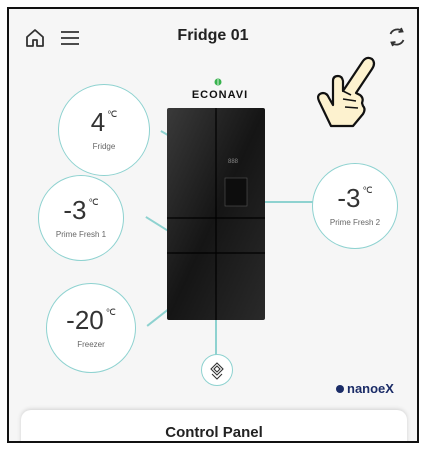 The width and height of the screenshot is (428, 450). Describe the element at coordinates (213, 35) in the screenshot. I see `page-title: Fridge 01` at that location.